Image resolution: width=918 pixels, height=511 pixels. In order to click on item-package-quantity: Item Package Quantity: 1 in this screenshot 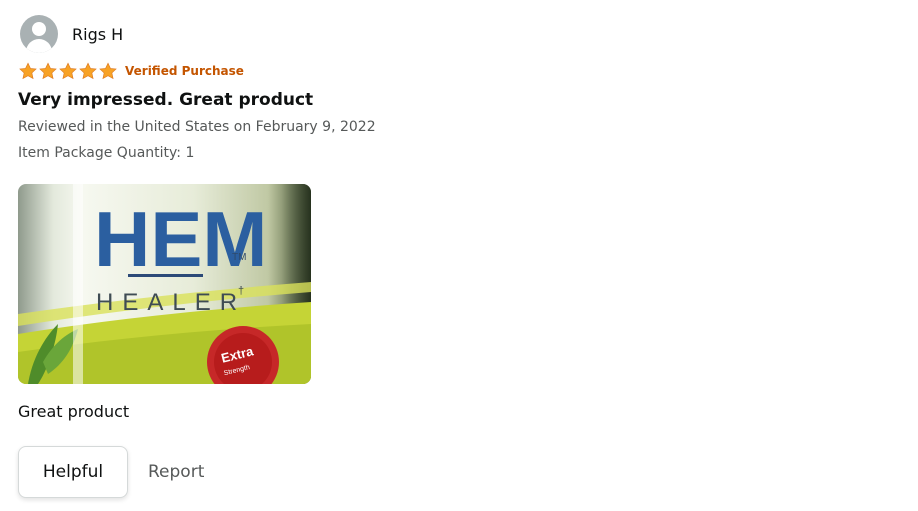, I will do `click(106, 153)`.